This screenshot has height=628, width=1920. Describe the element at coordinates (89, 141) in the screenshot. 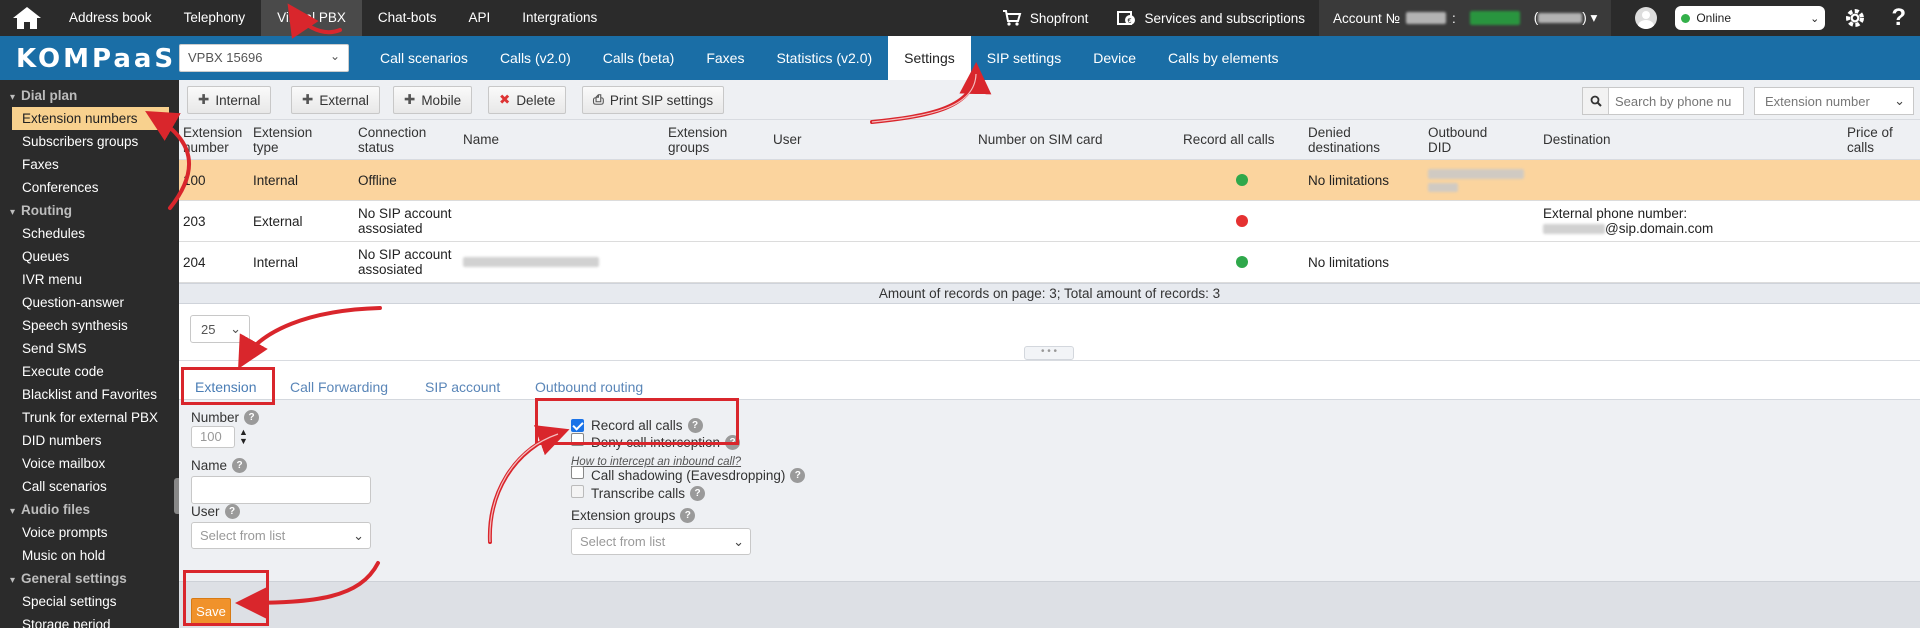

I see `sidebar-item-subscribers-groups: Subscribers groups` at that location.